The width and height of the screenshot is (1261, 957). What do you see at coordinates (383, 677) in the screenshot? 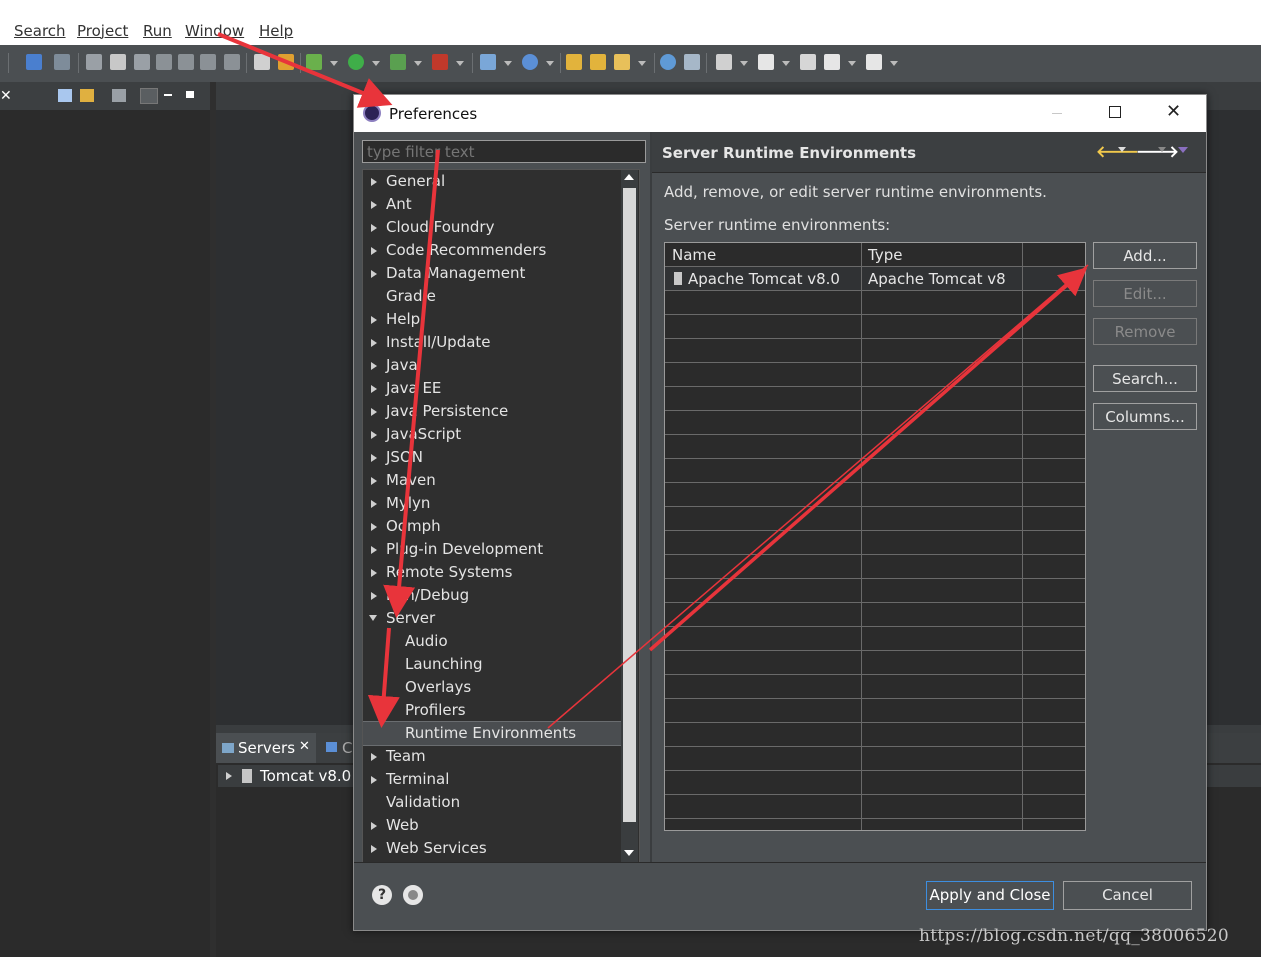
I see `arrow-to-runtime-environments` at bounding box center [383, 677].